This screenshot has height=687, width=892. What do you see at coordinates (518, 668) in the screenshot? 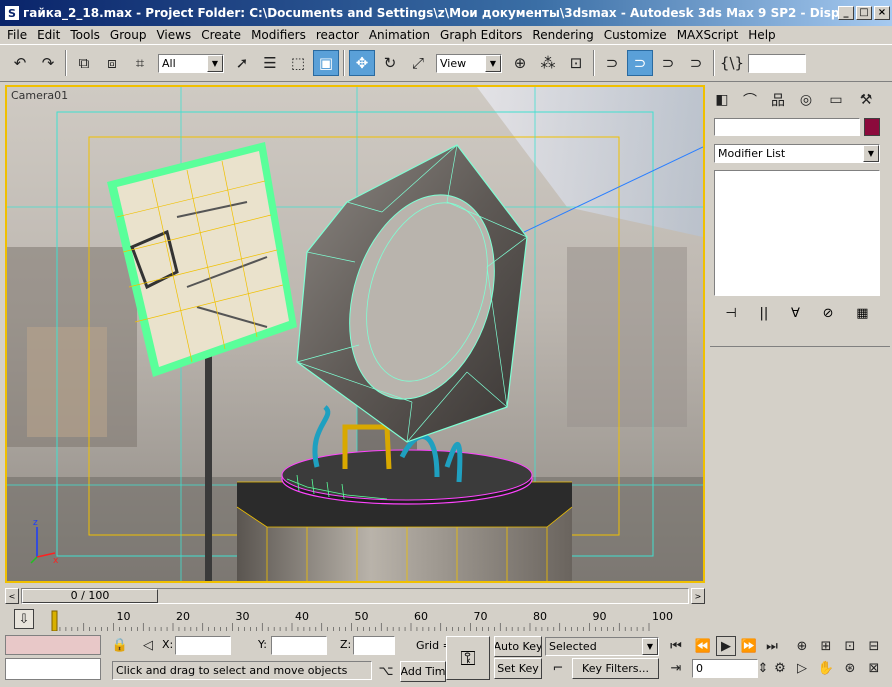
I see `set-key-button: Set Key` at bounding box center [518, 668].